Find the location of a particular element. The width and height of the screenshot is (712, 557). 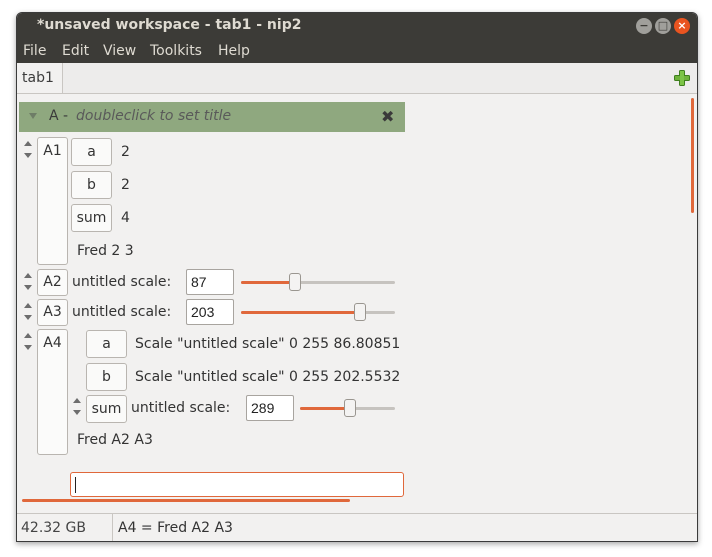

window-title: *unsaved workspace - tab1 - nip2 is located at coordinates (169, 25).